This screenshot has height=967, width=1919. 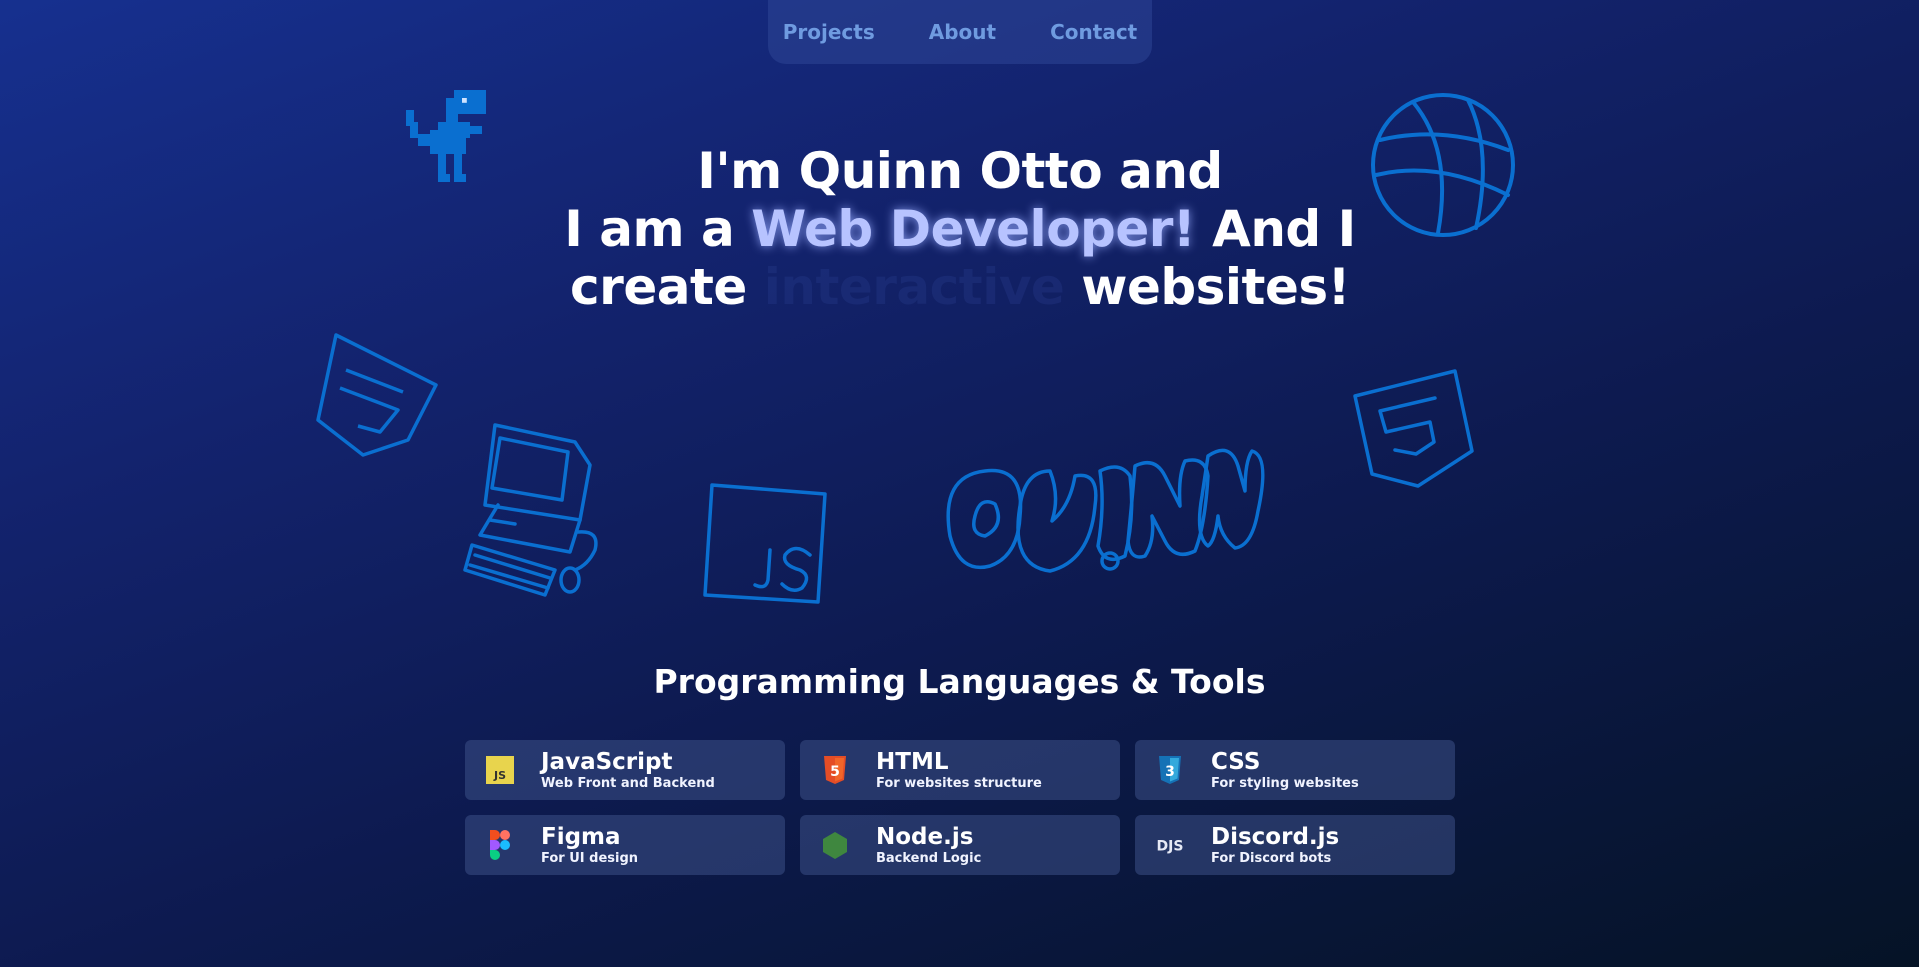 I want to click on role-highlight: Web Developer!, so click(x=973, y=229).